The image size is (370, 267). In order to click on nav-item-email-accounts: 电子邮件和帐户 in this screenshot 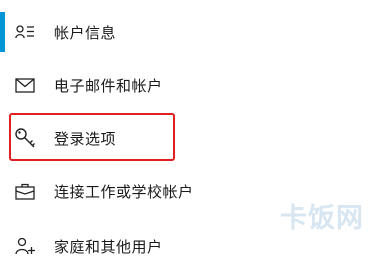, I will do `click(150, 85)`.